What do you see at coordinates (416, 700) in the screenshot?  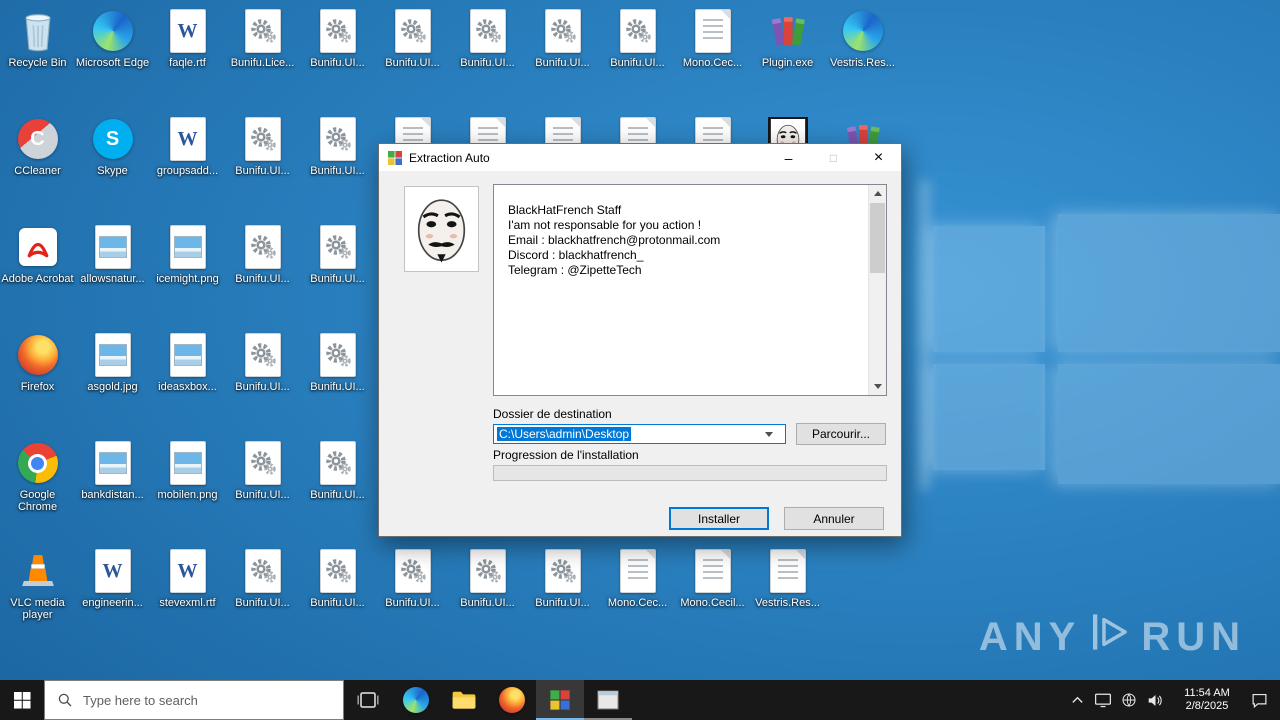 I see `taskbar-edge-button` at bounding box center [416, 700].